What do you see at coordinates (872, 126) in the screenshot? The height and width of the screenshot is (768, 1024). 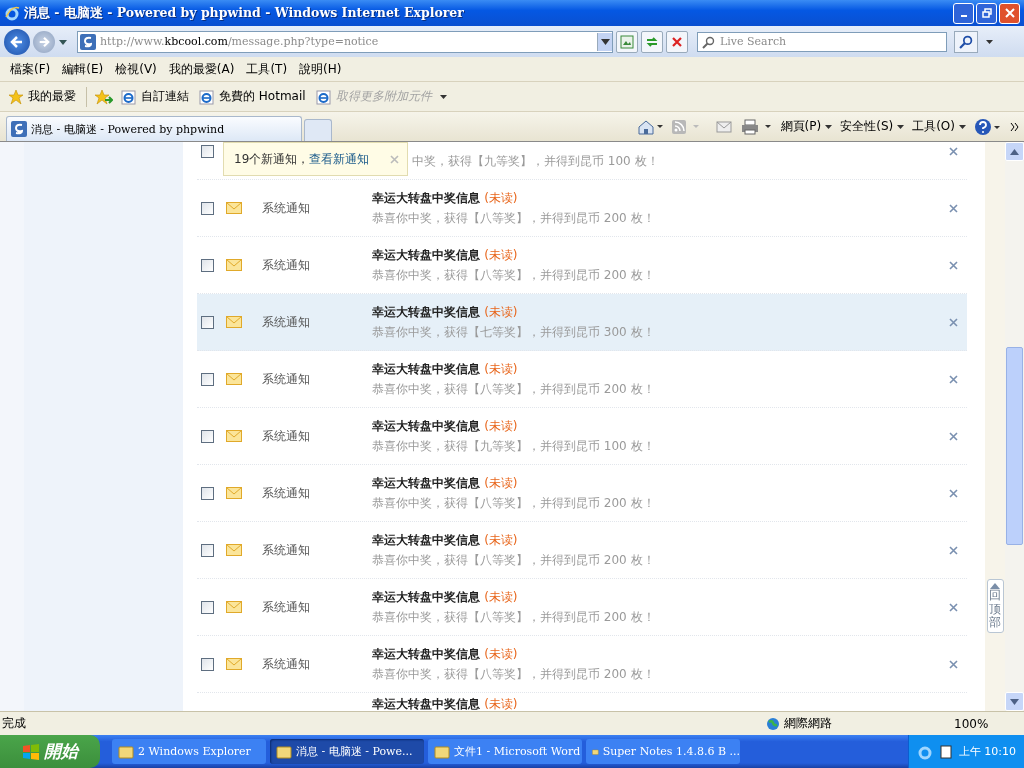 I see `command-menu: 安全性(S)` at bounding box center [872, 126].